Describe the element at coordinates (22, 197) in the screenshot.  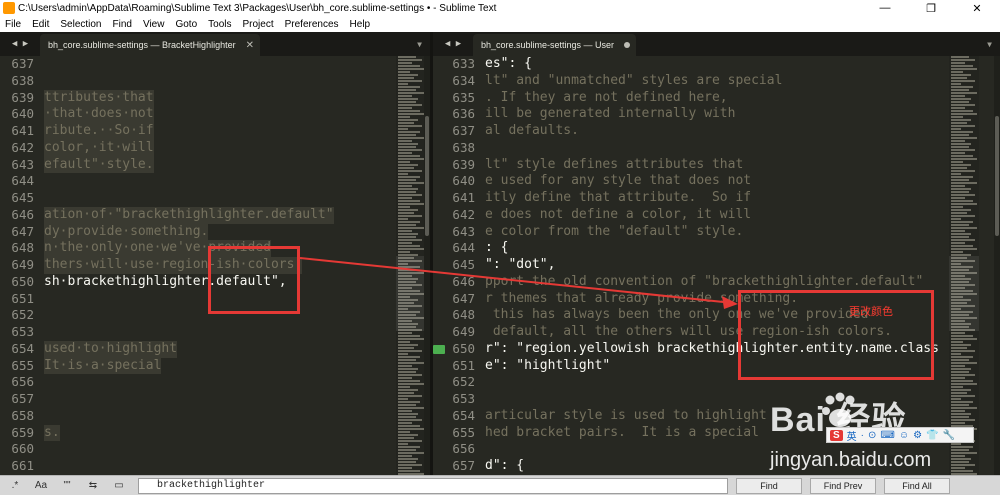
I see `line-number: 645` at that location.